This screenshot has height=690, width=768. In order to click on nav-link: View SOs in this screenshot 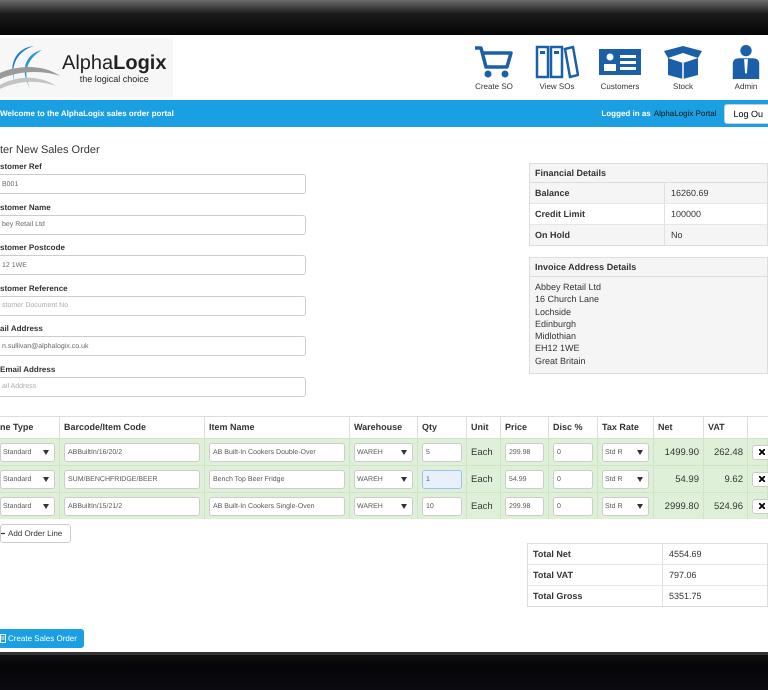, I will do `click(557, 67)`.